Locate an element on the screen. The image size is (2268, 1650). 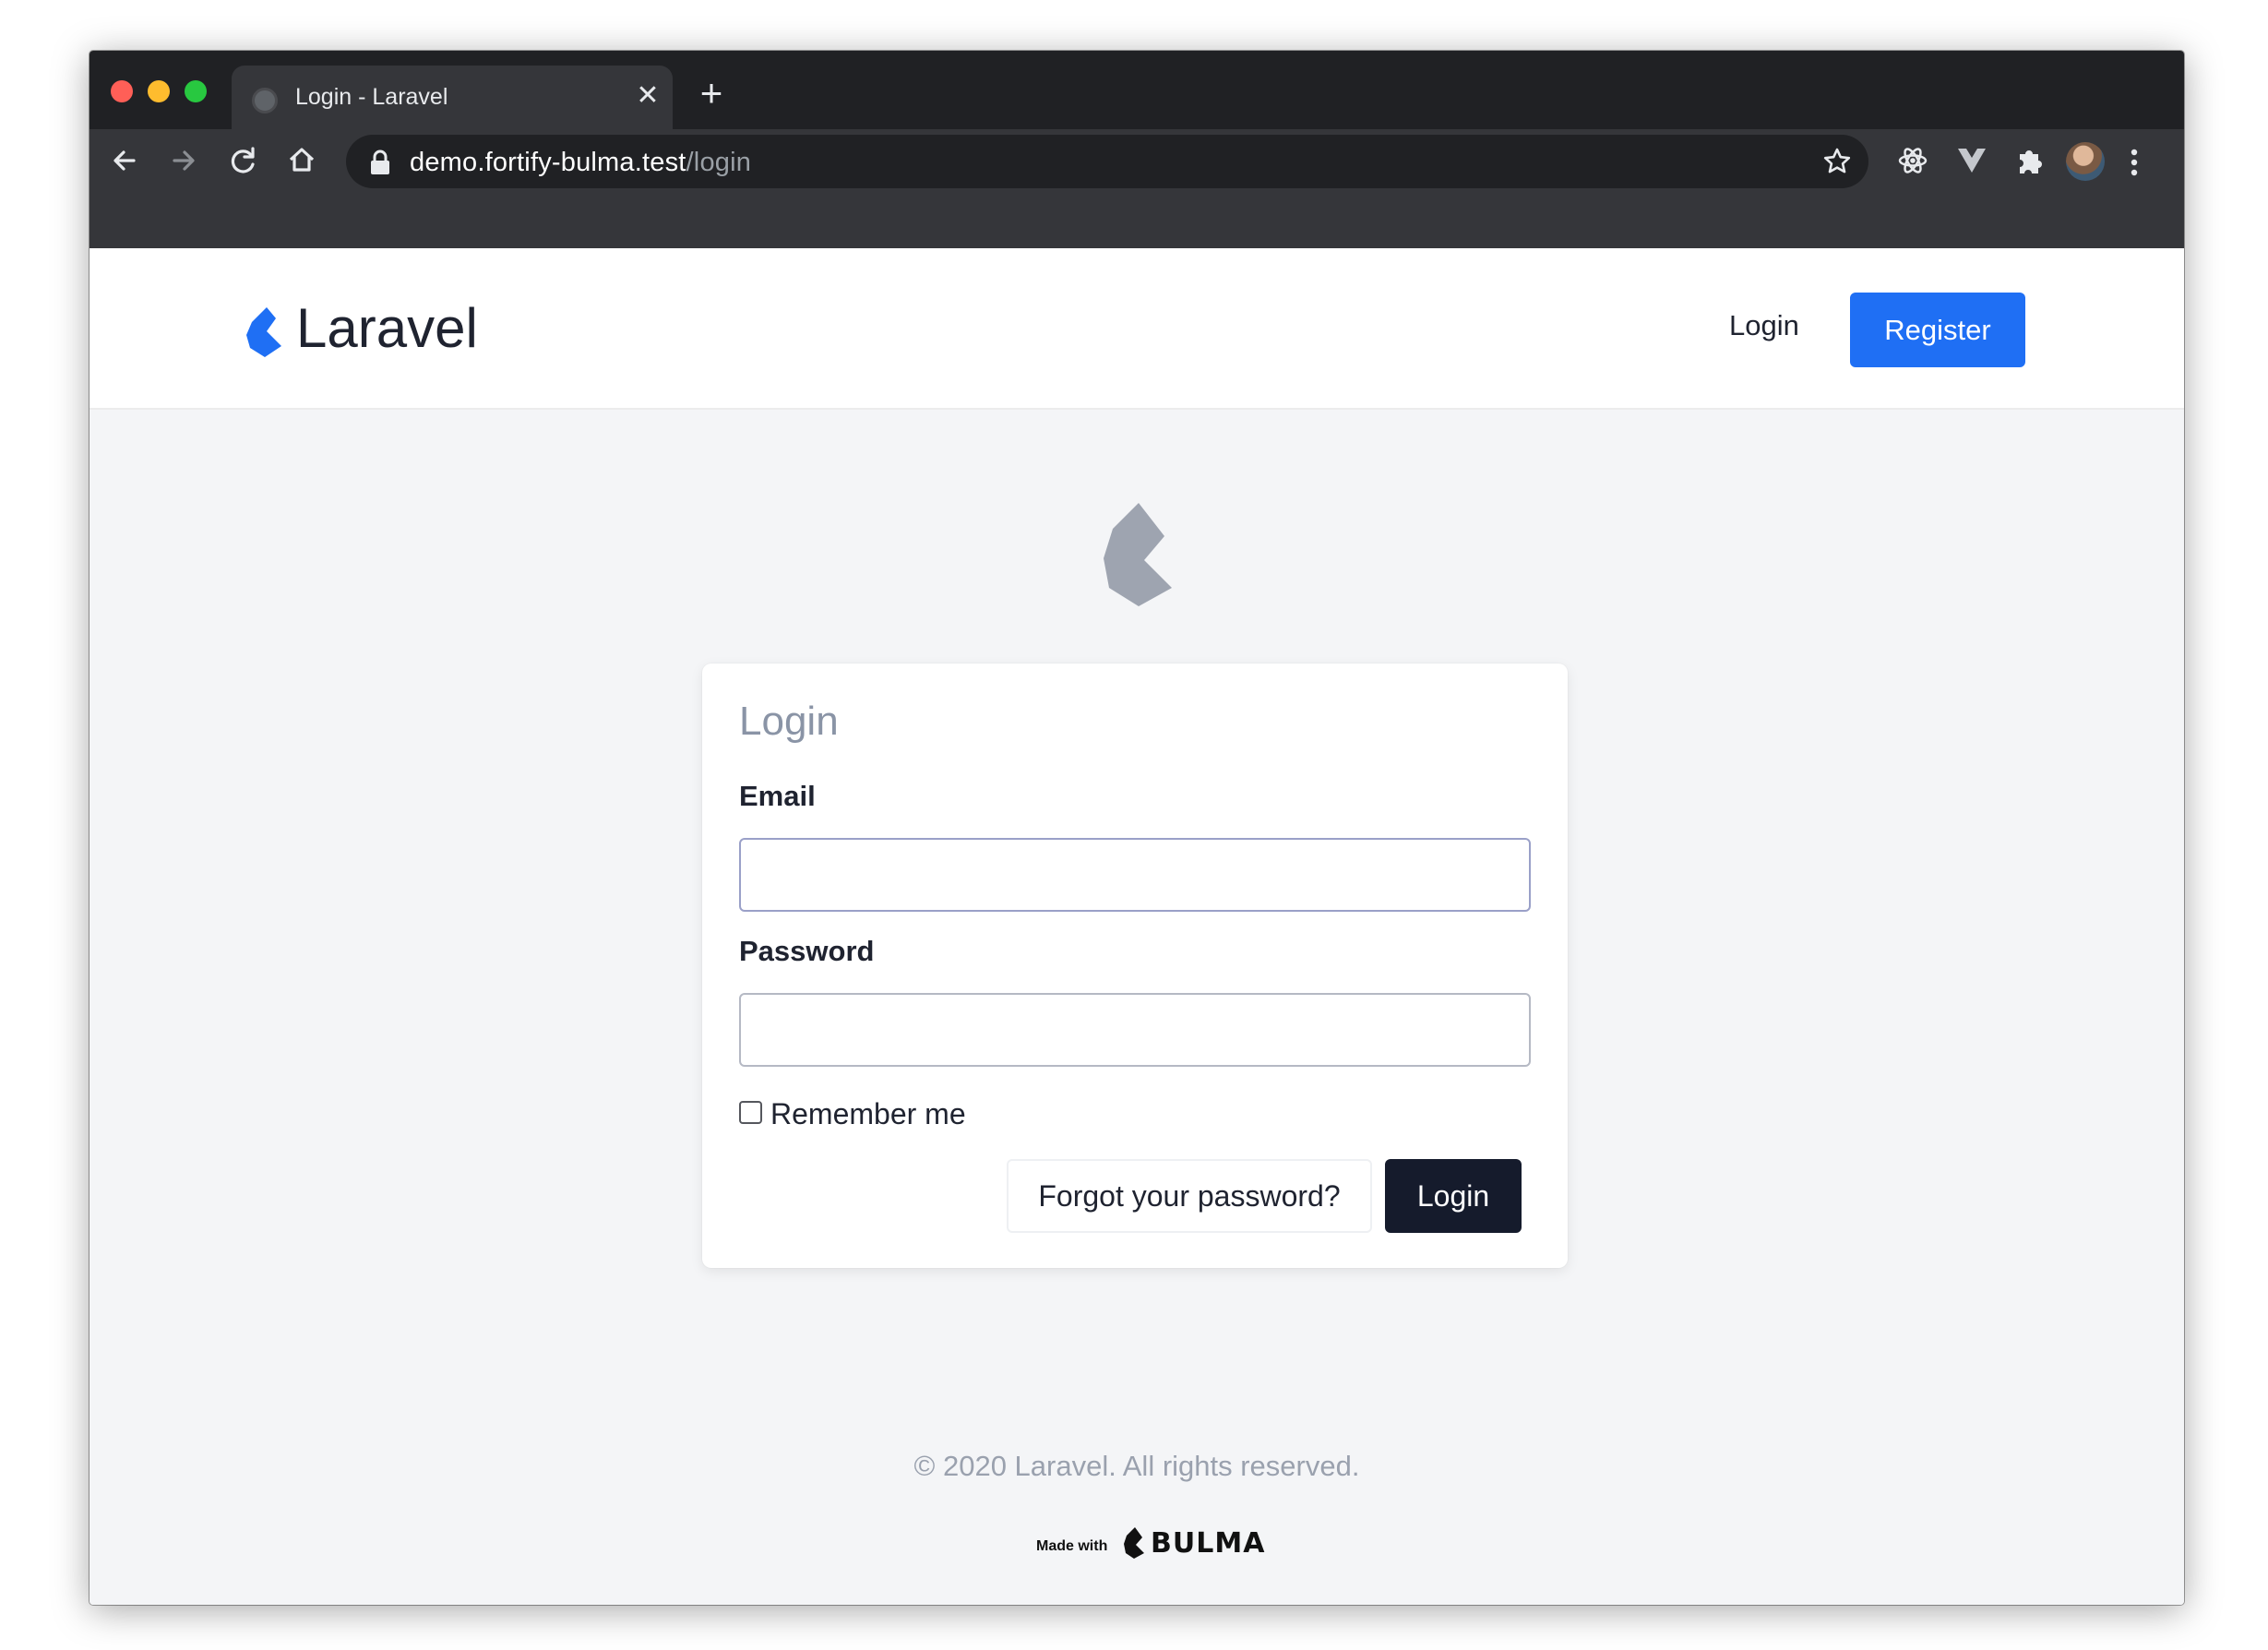
brand-name: Laravel is located at coordinates (387, 328).